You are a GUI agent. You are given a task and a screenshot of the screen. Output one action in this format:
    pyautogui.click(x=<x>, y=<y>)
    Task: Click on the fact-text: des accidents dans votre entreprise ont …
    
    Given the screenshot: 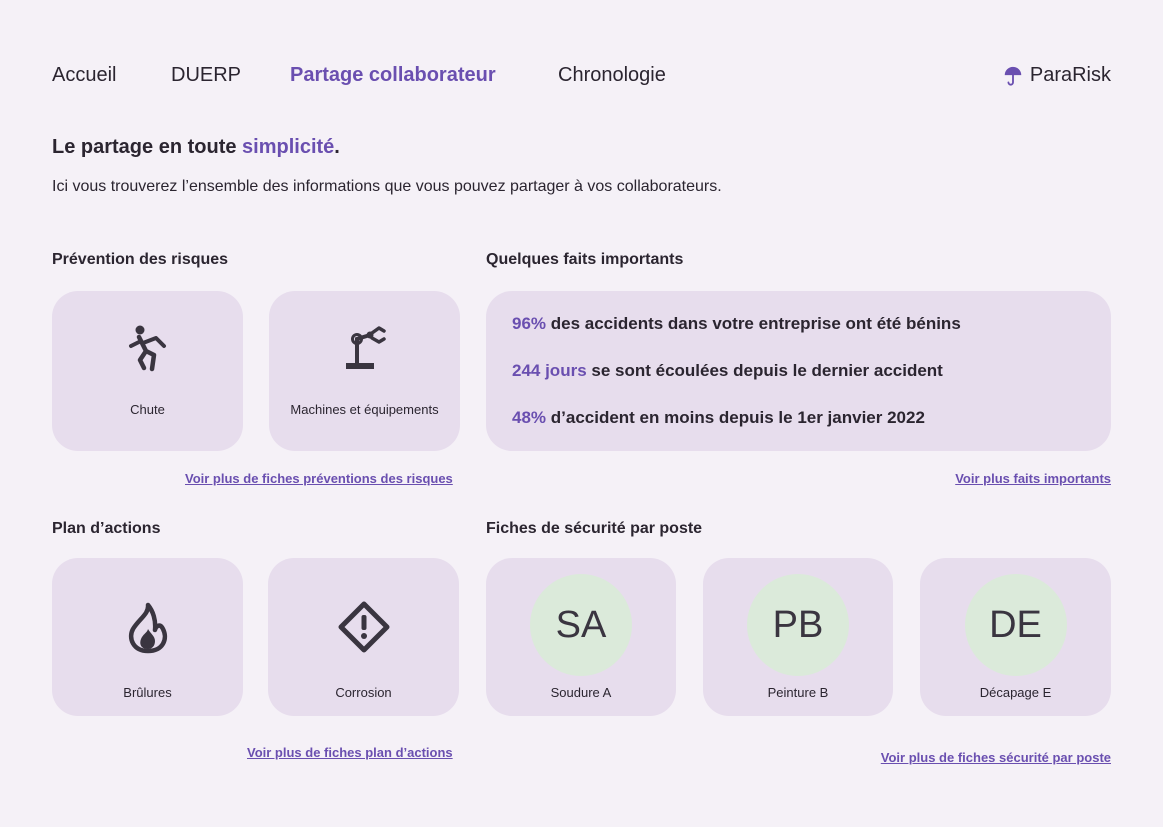 What is the action you would take?
    pyautogui.click(x=753, y=323)
    